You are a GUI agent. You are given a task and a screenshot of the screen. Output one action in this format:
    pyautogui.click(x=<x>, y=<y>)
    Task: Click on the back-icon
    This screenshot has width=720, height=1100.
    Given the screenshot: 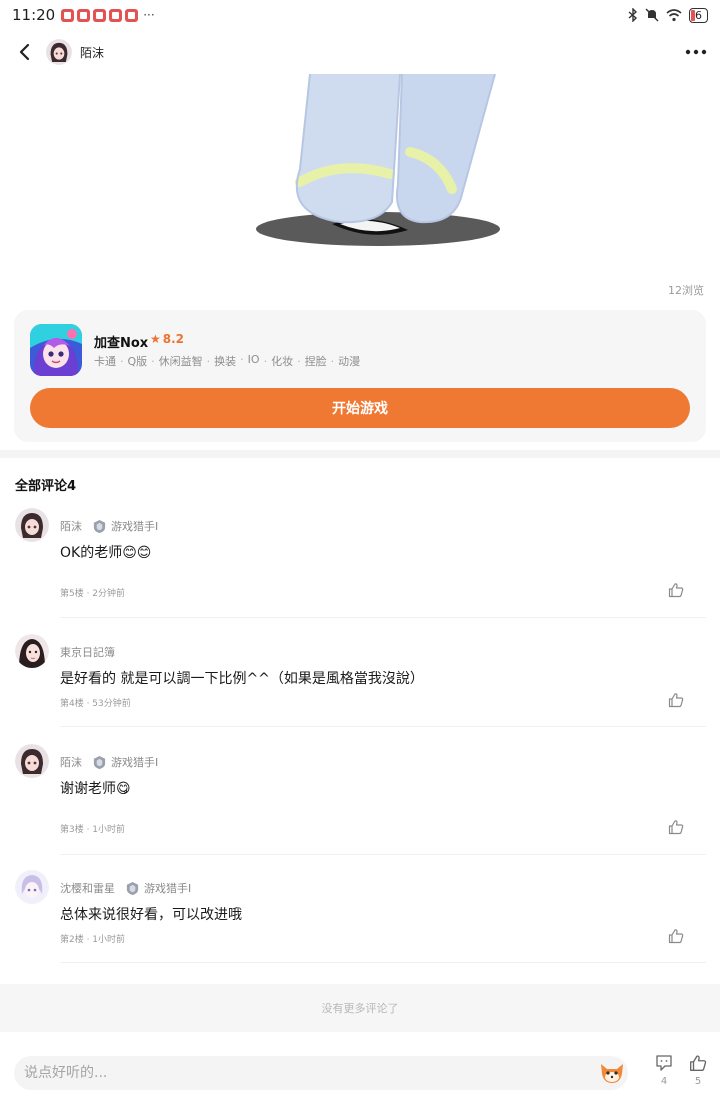 What is the action you would take?
    pyautogui.click(x=25, y=52)
    